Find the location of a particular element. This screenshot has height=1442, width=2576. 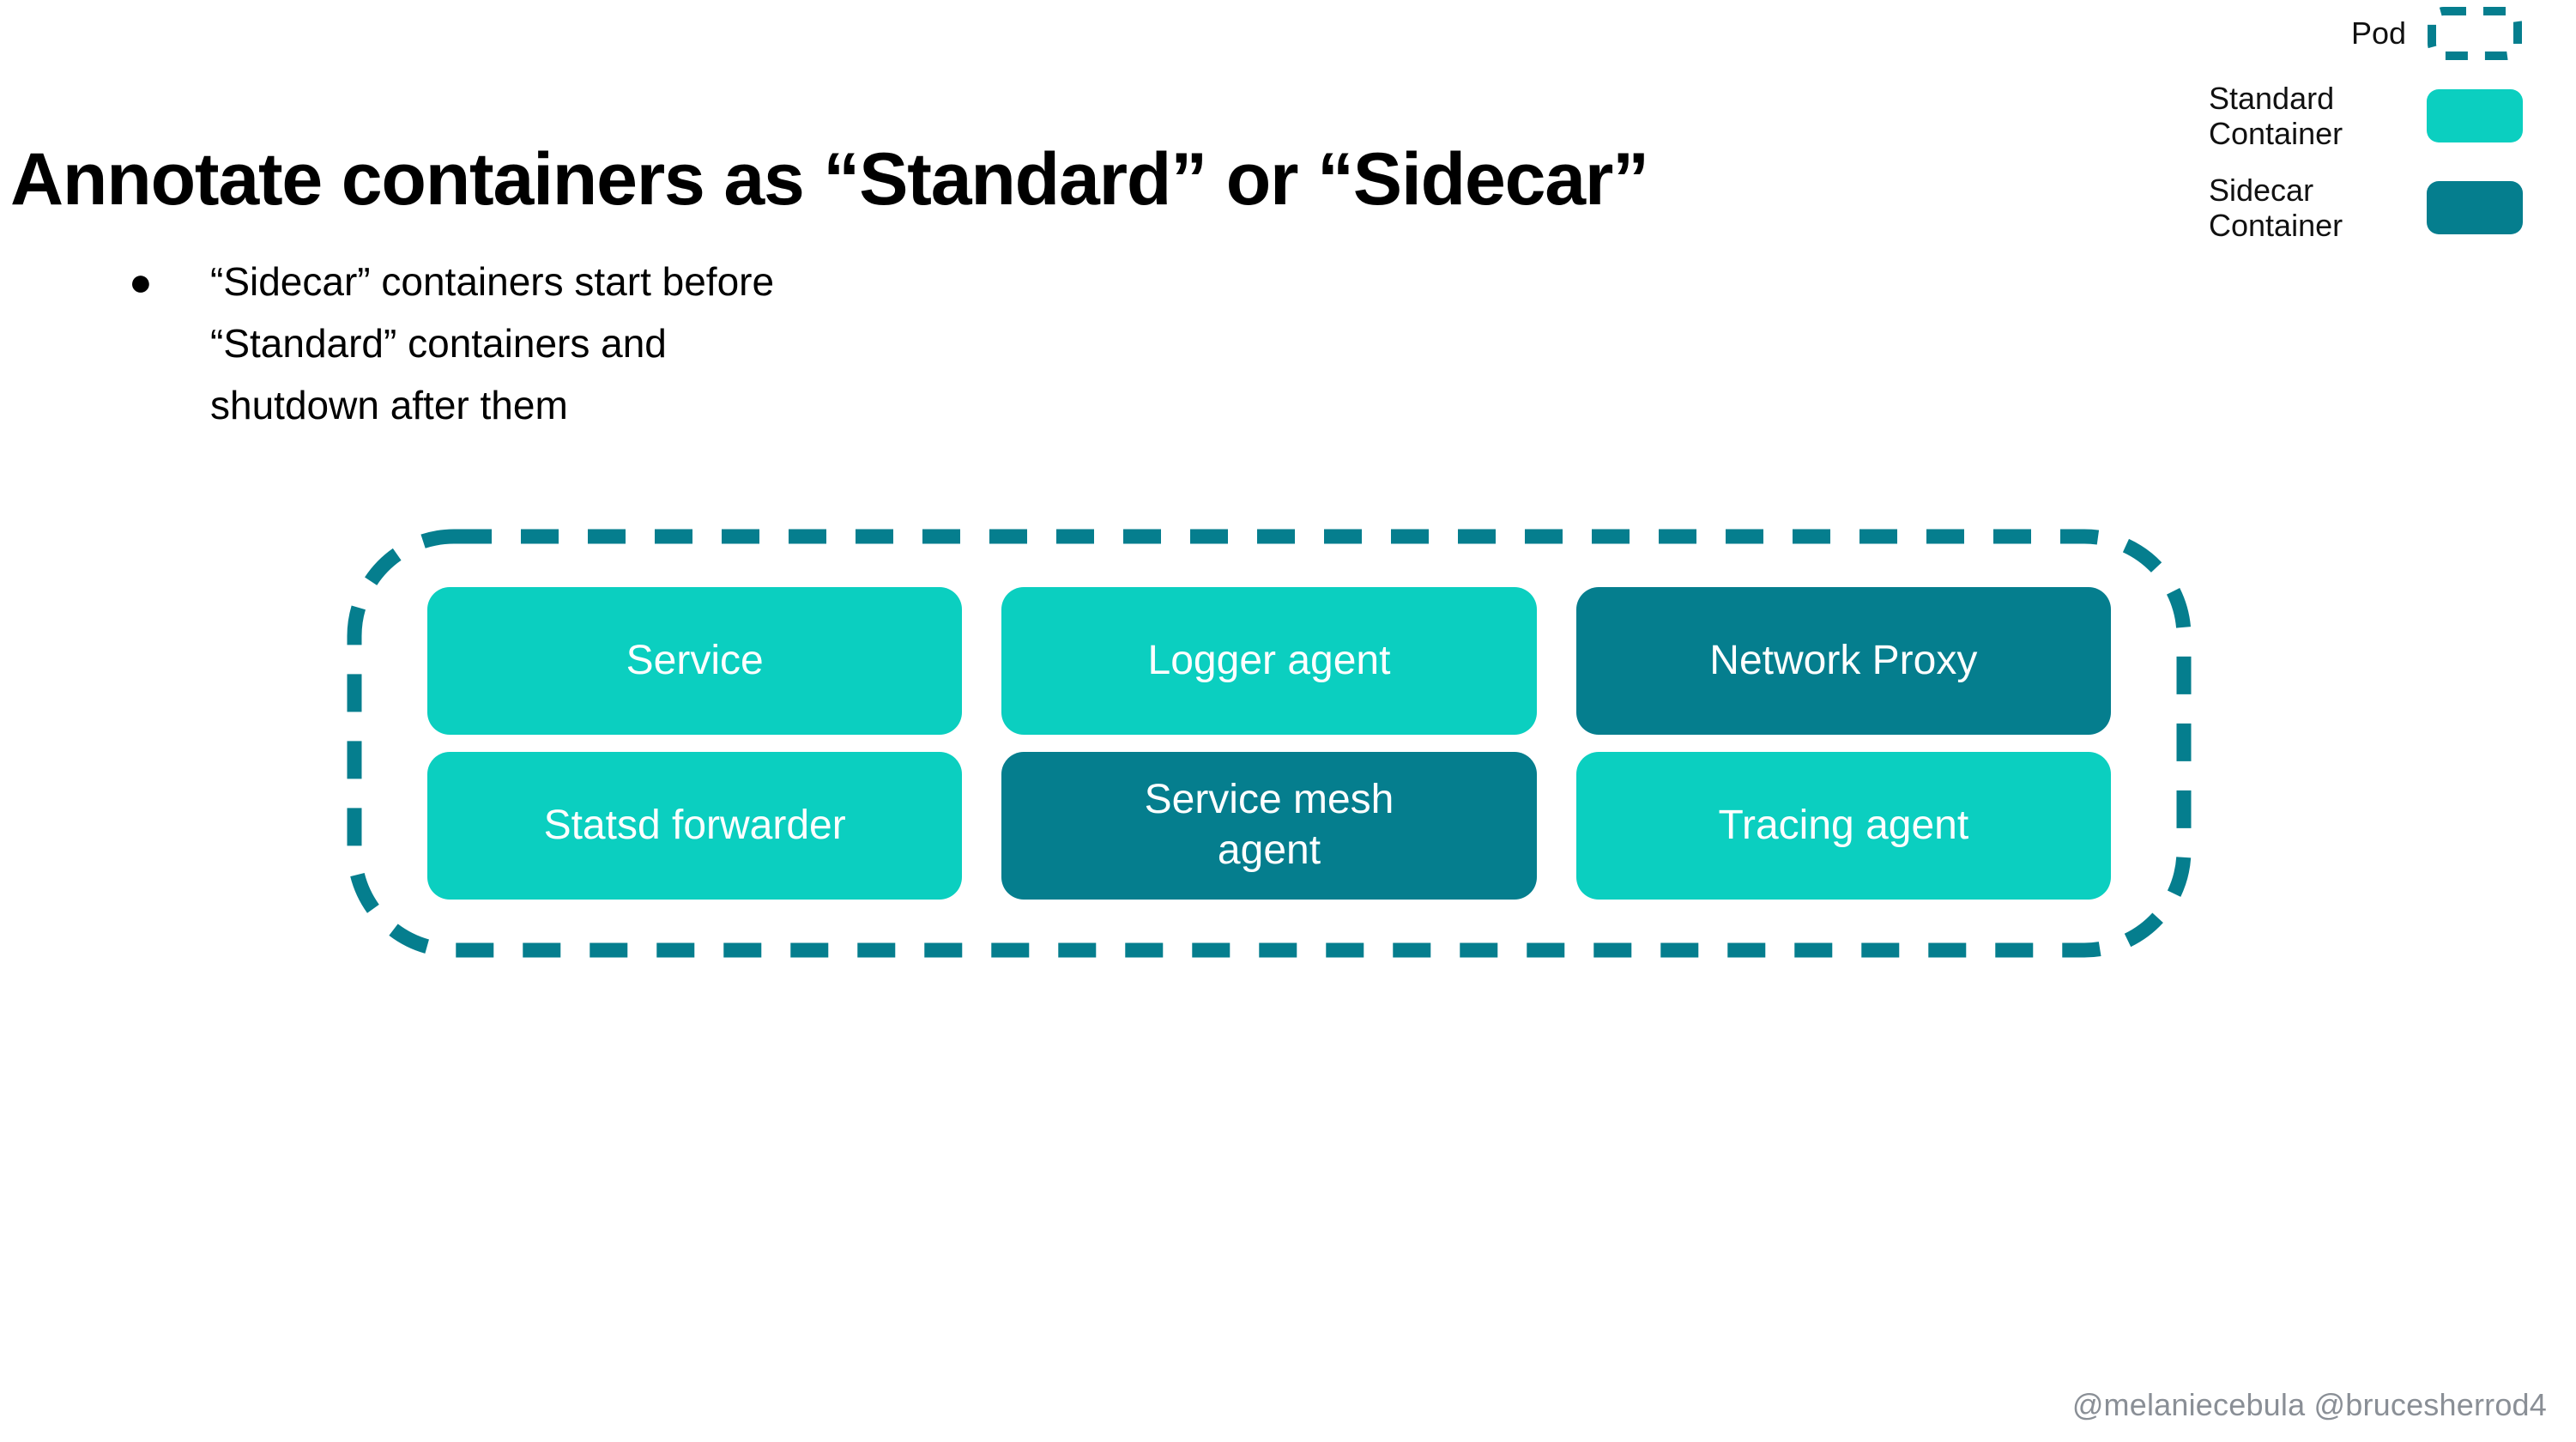

legend-item-standard-container: Standard Container is located at coordinates (2334, 116).